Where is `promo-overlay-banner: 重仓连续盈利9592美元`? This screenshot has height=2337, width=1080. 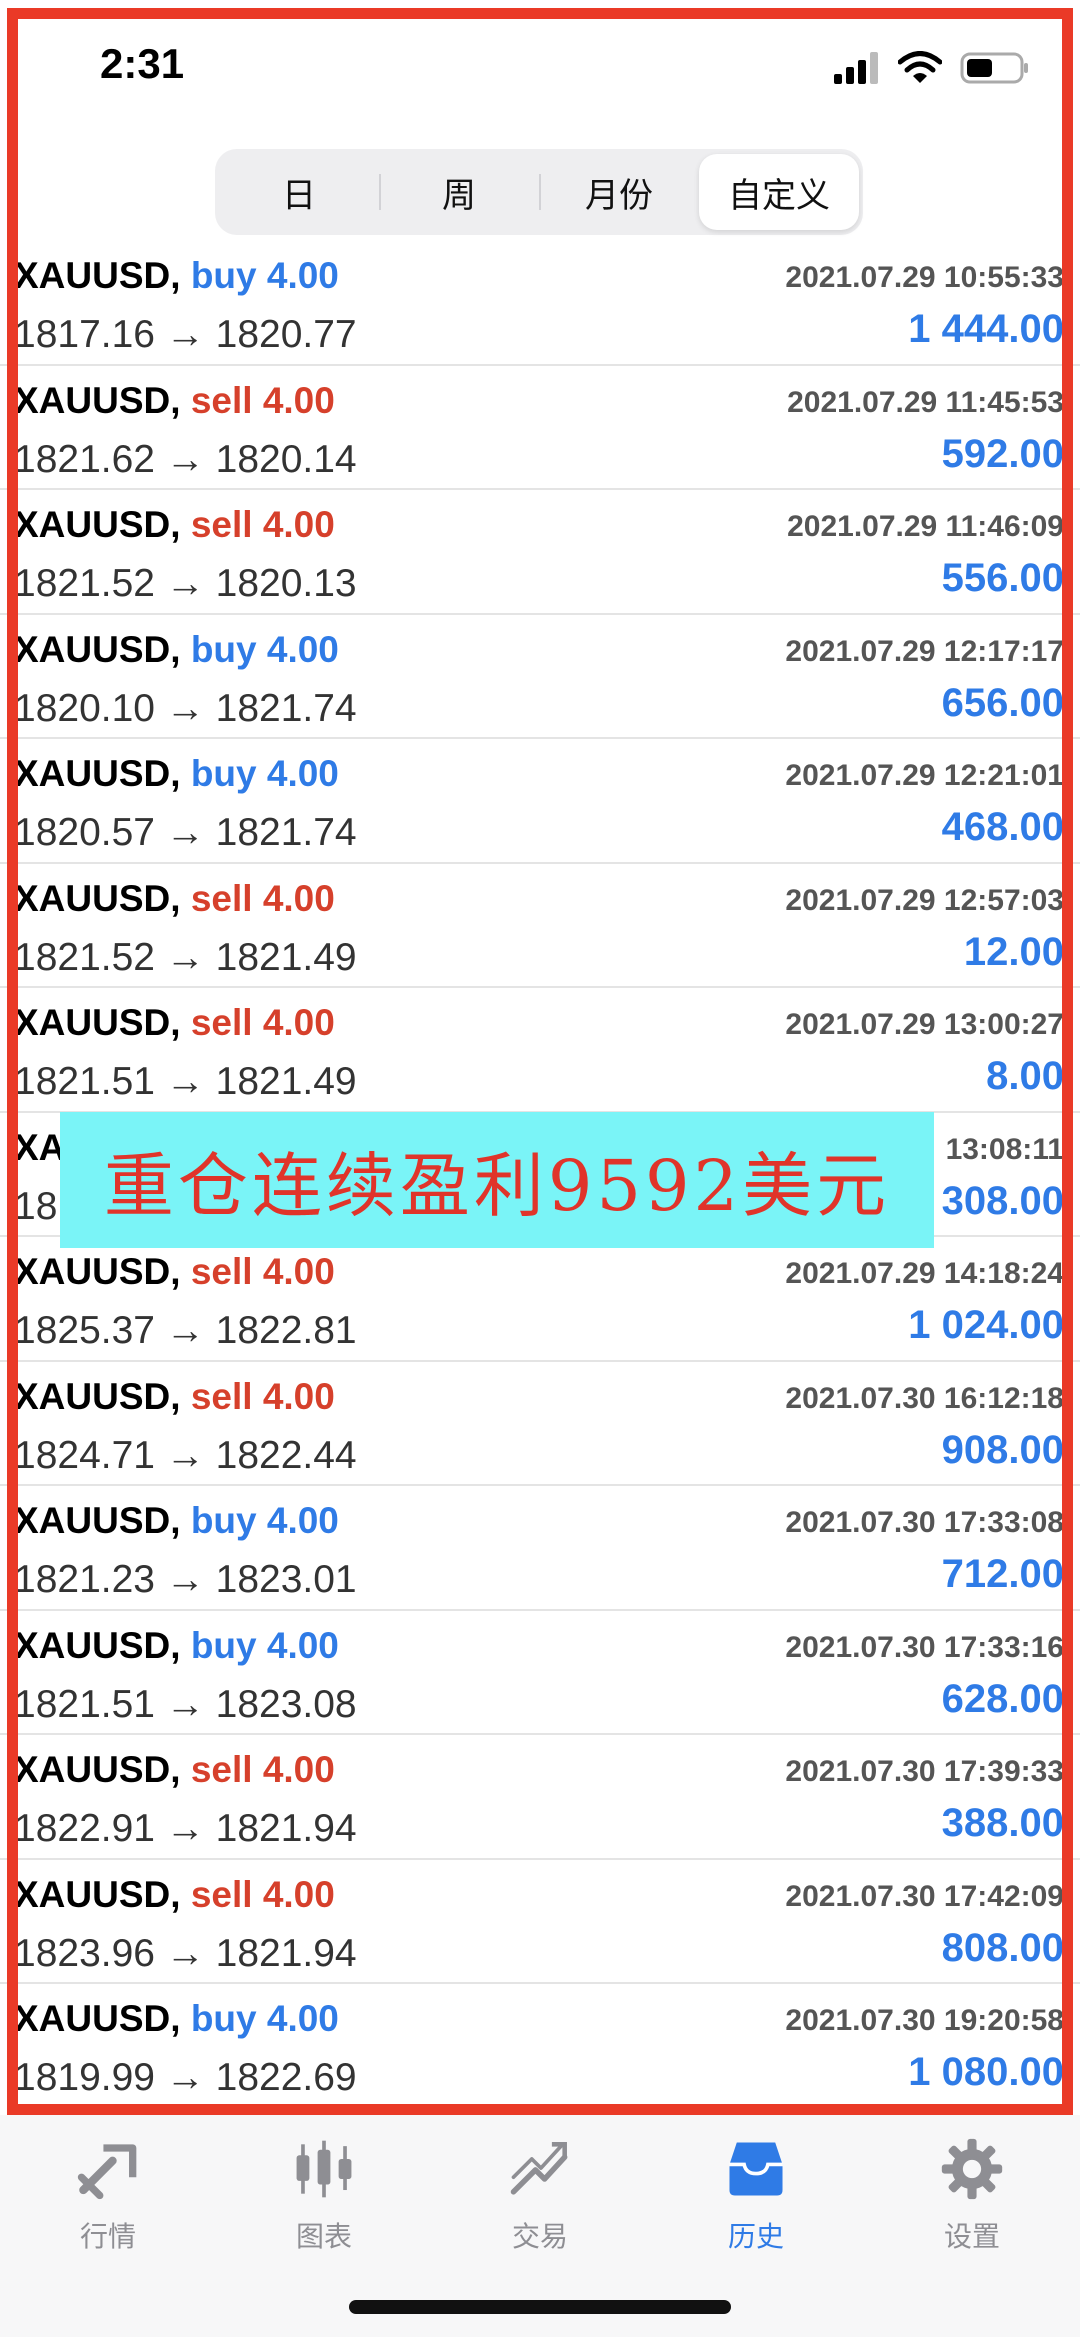 promo-overlay-banner: 重仓连续盈利9592美元 is located at coordinates (497, 1180).